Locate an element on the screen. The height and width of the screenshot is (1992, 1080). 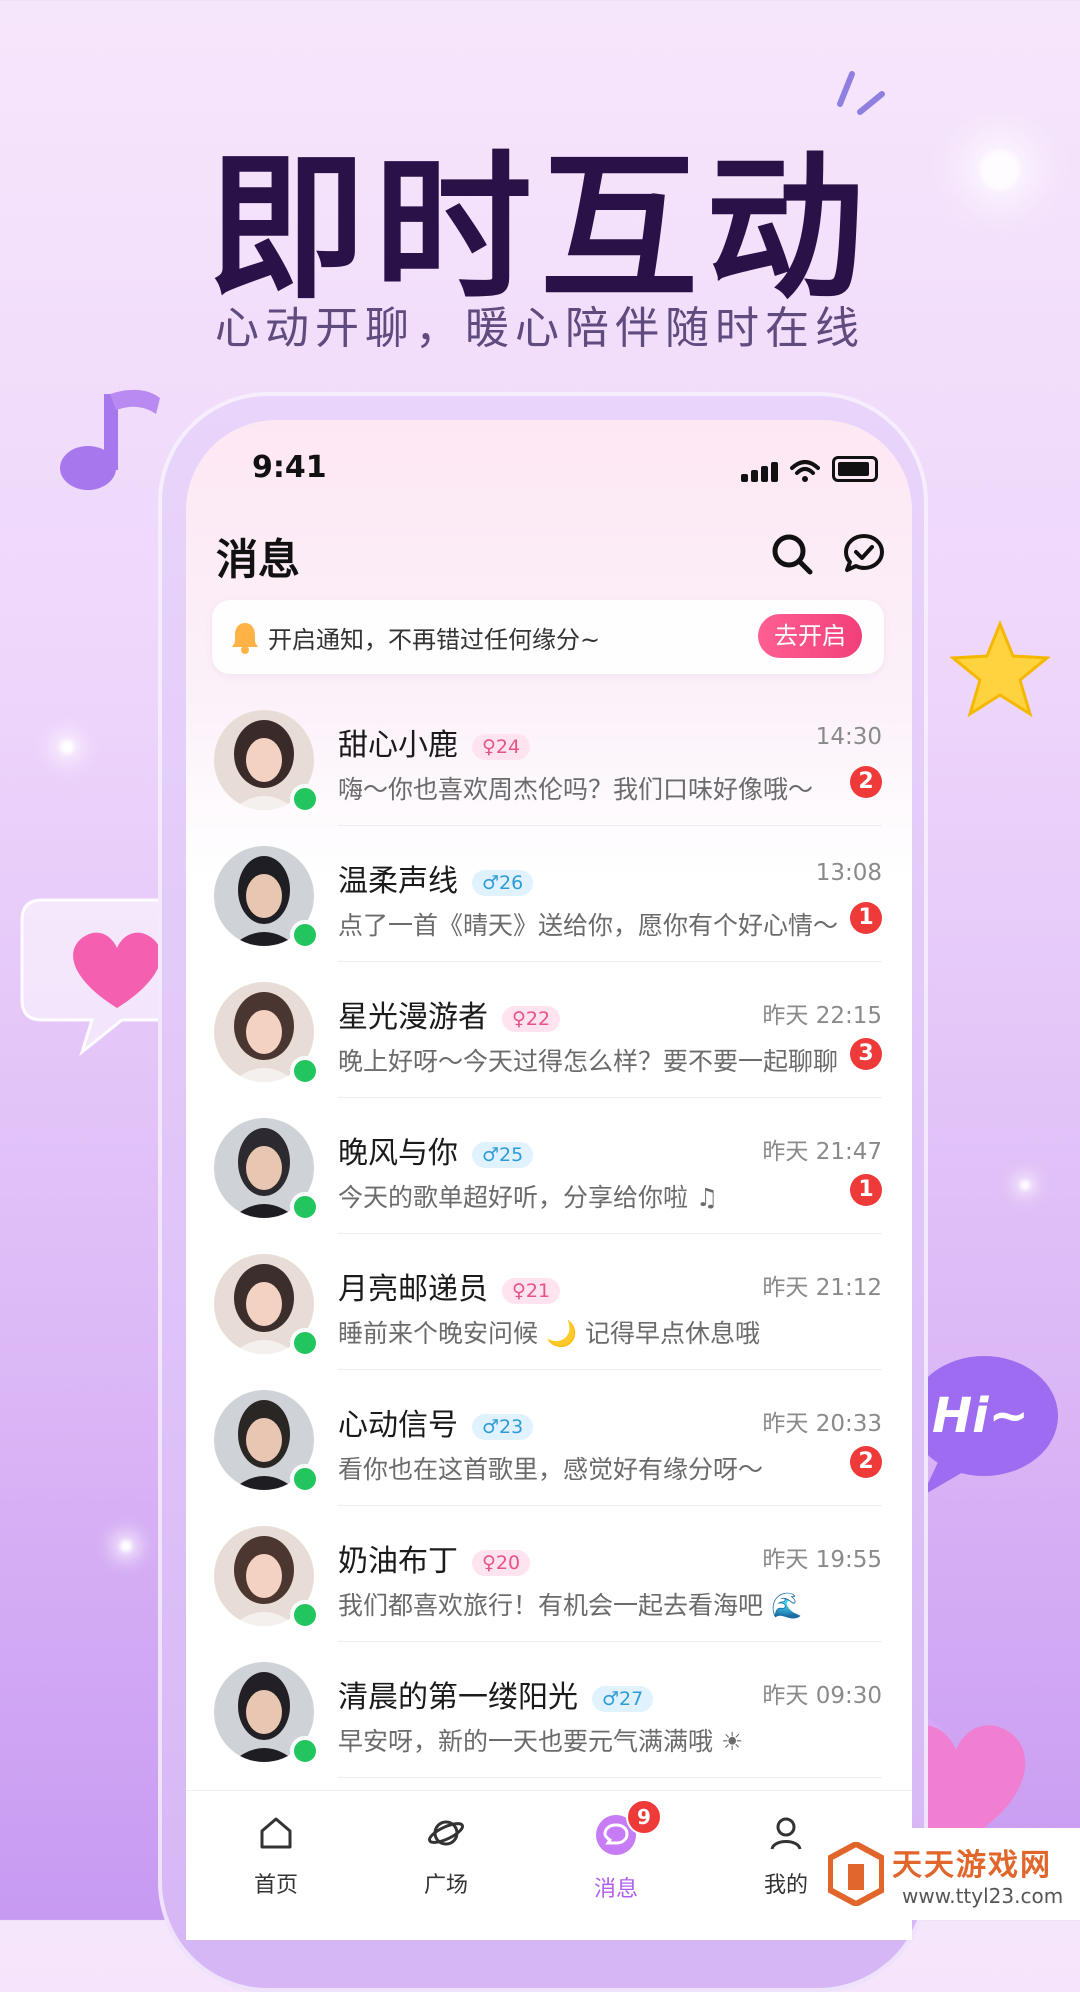
last-message: 早安呀，新的一天也要元气满满哦 ☀ is located at coordinates (541, 1741).